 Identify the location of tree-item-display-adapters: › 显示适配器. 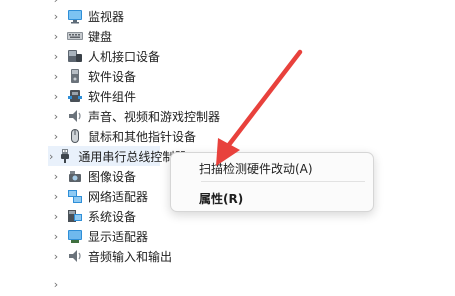
(168, 236).